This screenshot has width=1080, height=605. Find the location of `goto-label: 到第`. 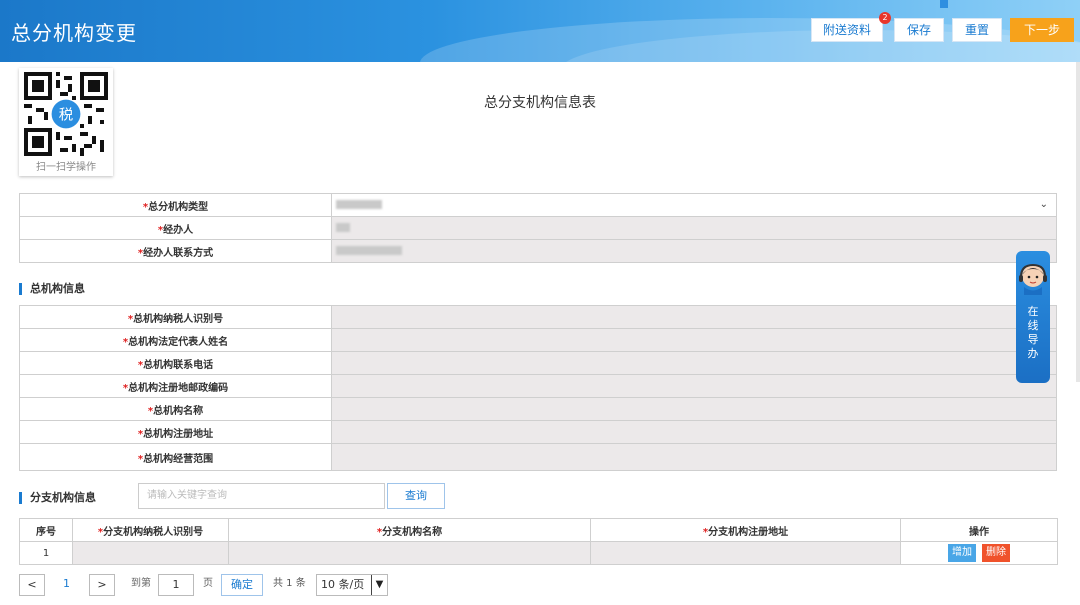

goto-label: 到第 is located at coordinates (141, 583).